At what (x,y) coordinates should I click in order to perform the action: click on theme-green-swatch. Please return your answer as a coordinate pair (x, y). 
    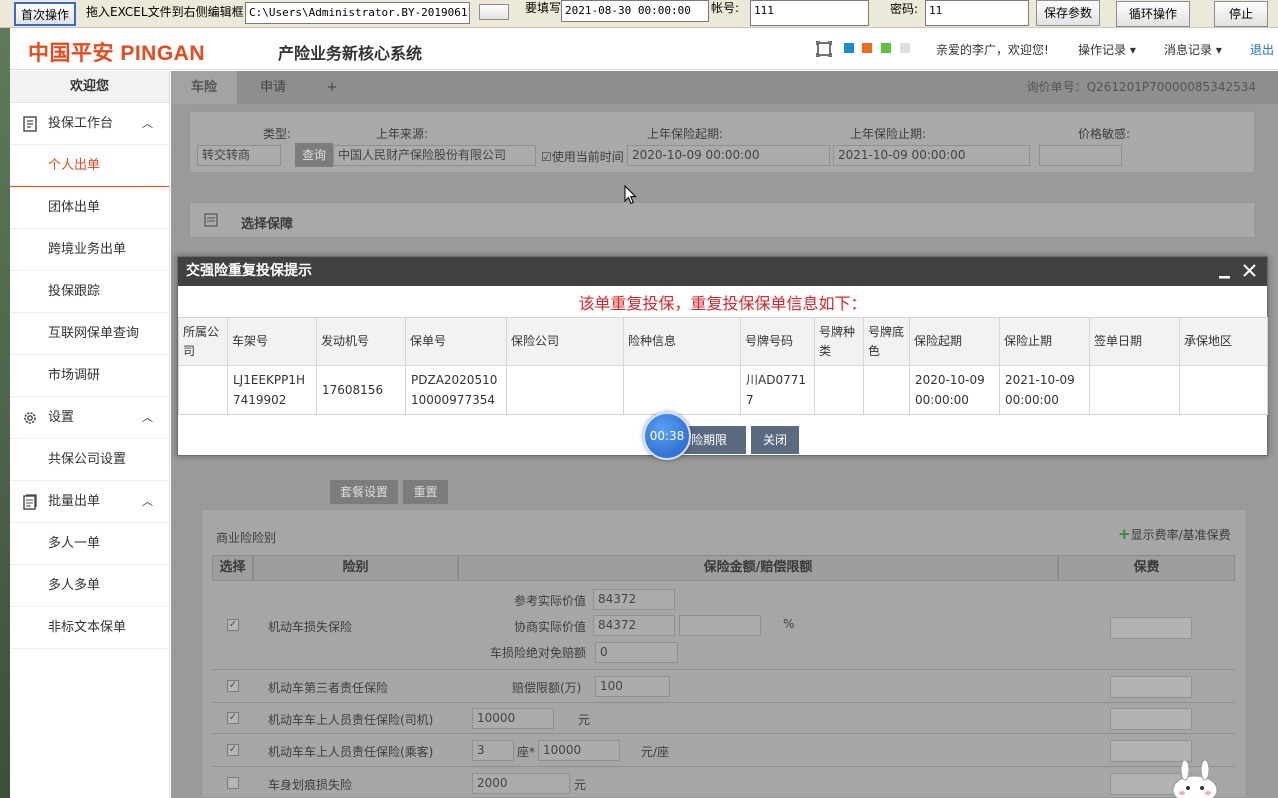
    Looking at the image, I should click on (886, 48).